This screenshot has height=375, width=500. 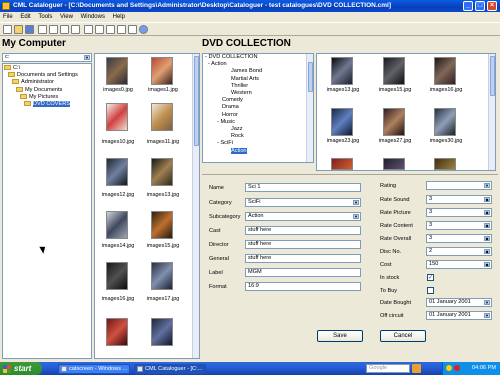 What do you see at coordinates (8, 17) in the screenshot?
I see `menu-file: File` at bounding box center [8, 17].